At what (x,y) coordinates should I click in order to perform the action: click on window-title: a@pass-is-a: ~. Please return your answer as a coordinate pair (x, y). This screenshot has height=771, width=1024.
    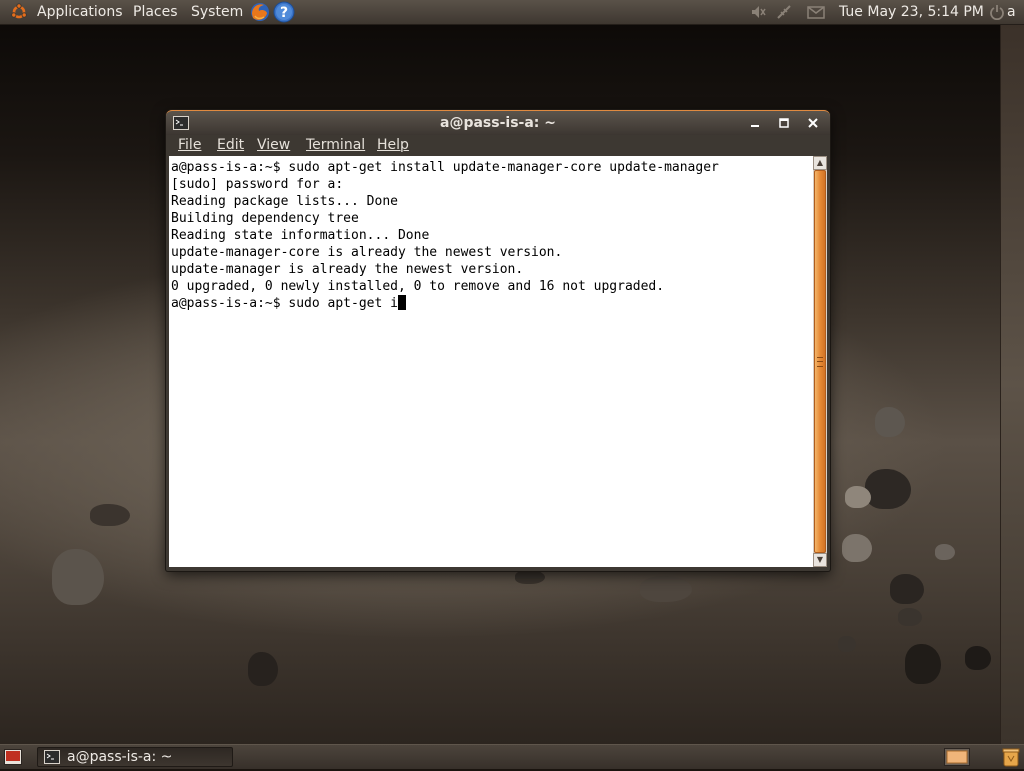
    Looking at the image, I should click on (498, 123).